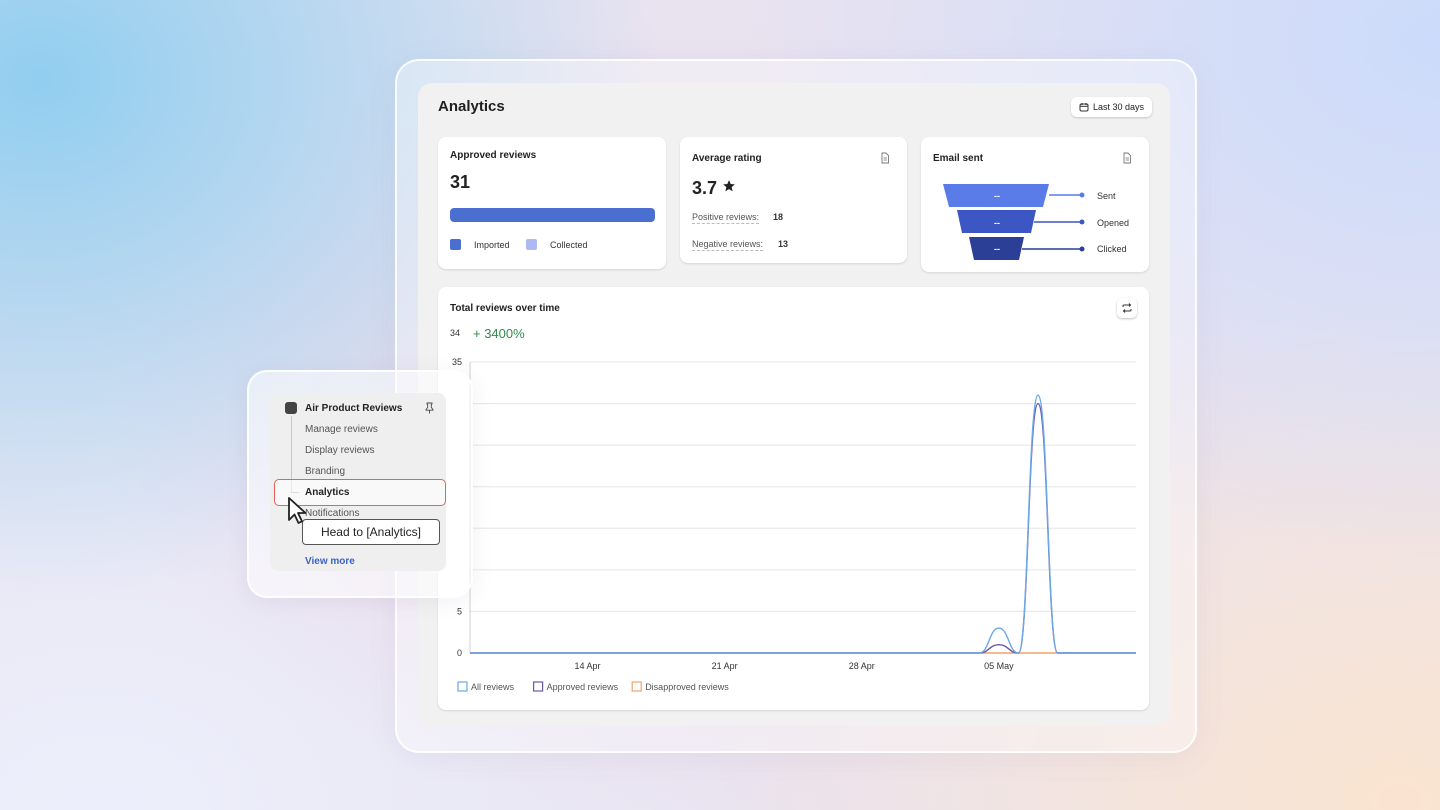 The width and height of the screenshot is (1440, 810). I want to click on legend-label: All reviews, so click(493, 687).